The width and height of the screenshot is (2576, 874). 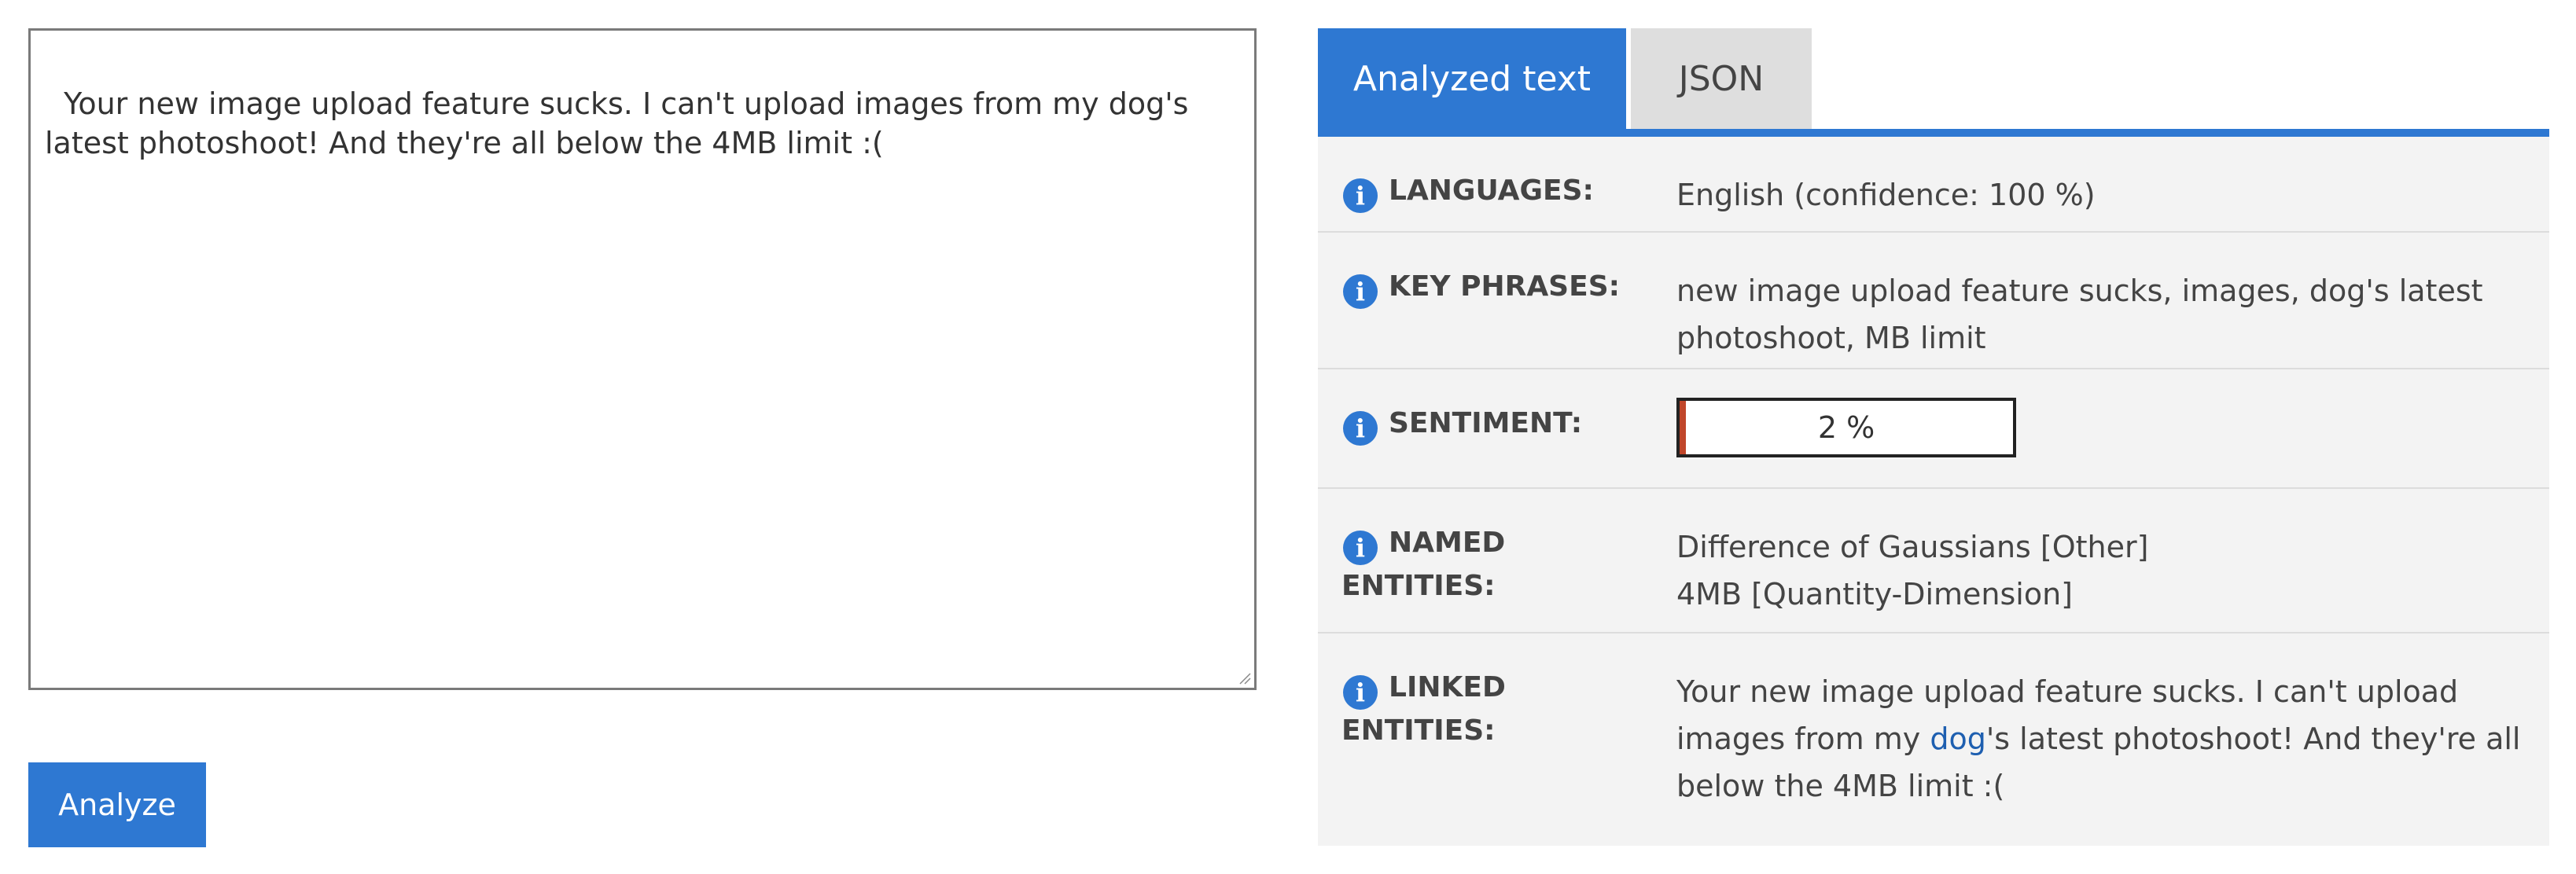 I want to click on languages-label-group: i LANGUAGES:, so click(x=1499, y=191).